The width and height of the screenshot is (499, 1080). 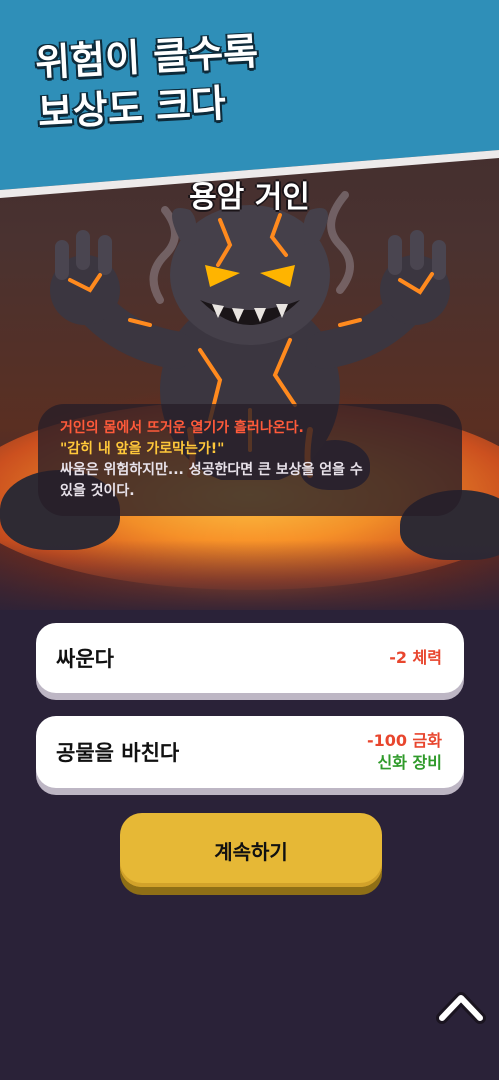 I want to click on choice-costs: -2 체력, so click(x=415, y=658).